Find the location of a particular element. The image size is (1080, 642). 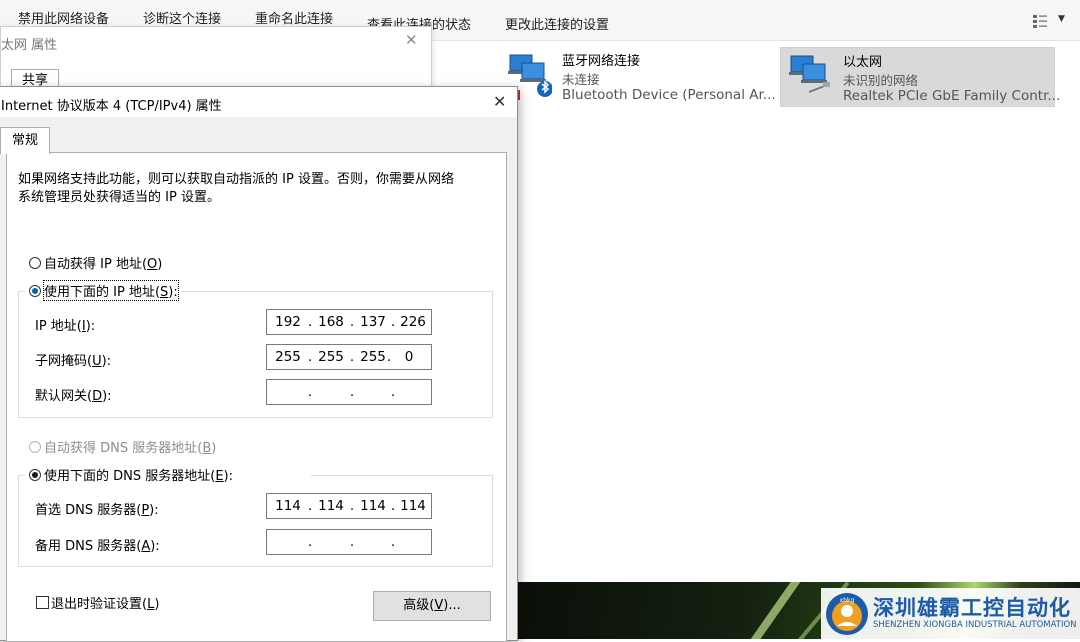

tab-general: 常规 is located at coordinates (25, 140).